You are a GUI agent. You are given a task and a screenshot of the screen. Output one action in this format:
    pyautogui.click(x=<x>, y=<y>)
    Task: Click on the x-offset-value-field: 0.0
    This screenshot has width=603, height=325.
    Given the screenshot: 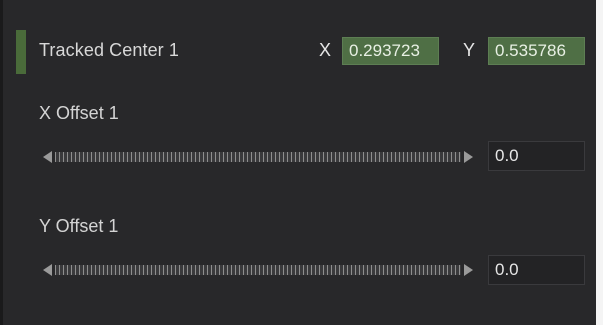 What is the action you would take?
    pyautogui.click(x=536, y=156)
    